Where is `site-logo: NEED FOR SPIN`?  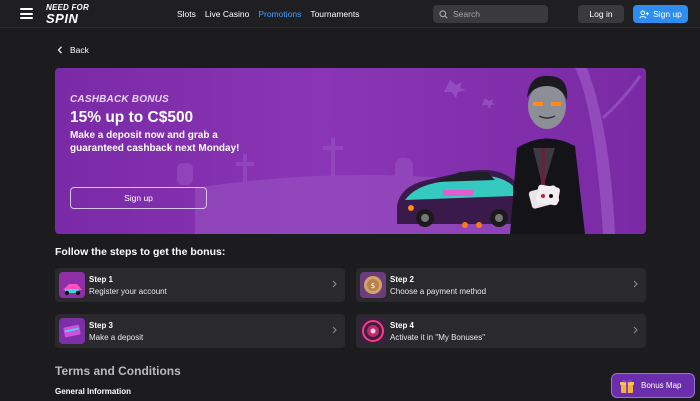
site-logo: NEED FOR SPIN is located at coordinates (71, 14).